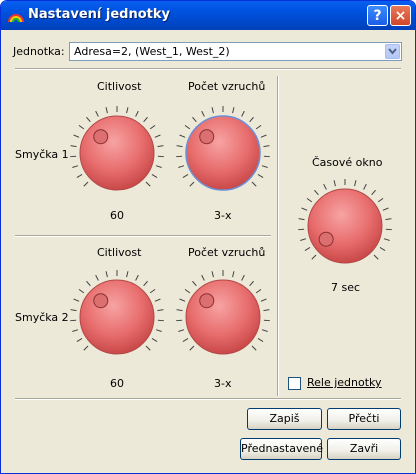 This screenshot has width=416, height=474. What do you see at coordinates (223, 317) in the screenshot?
I see `loop2-triggers-knob` at bounding box center [223, 317].